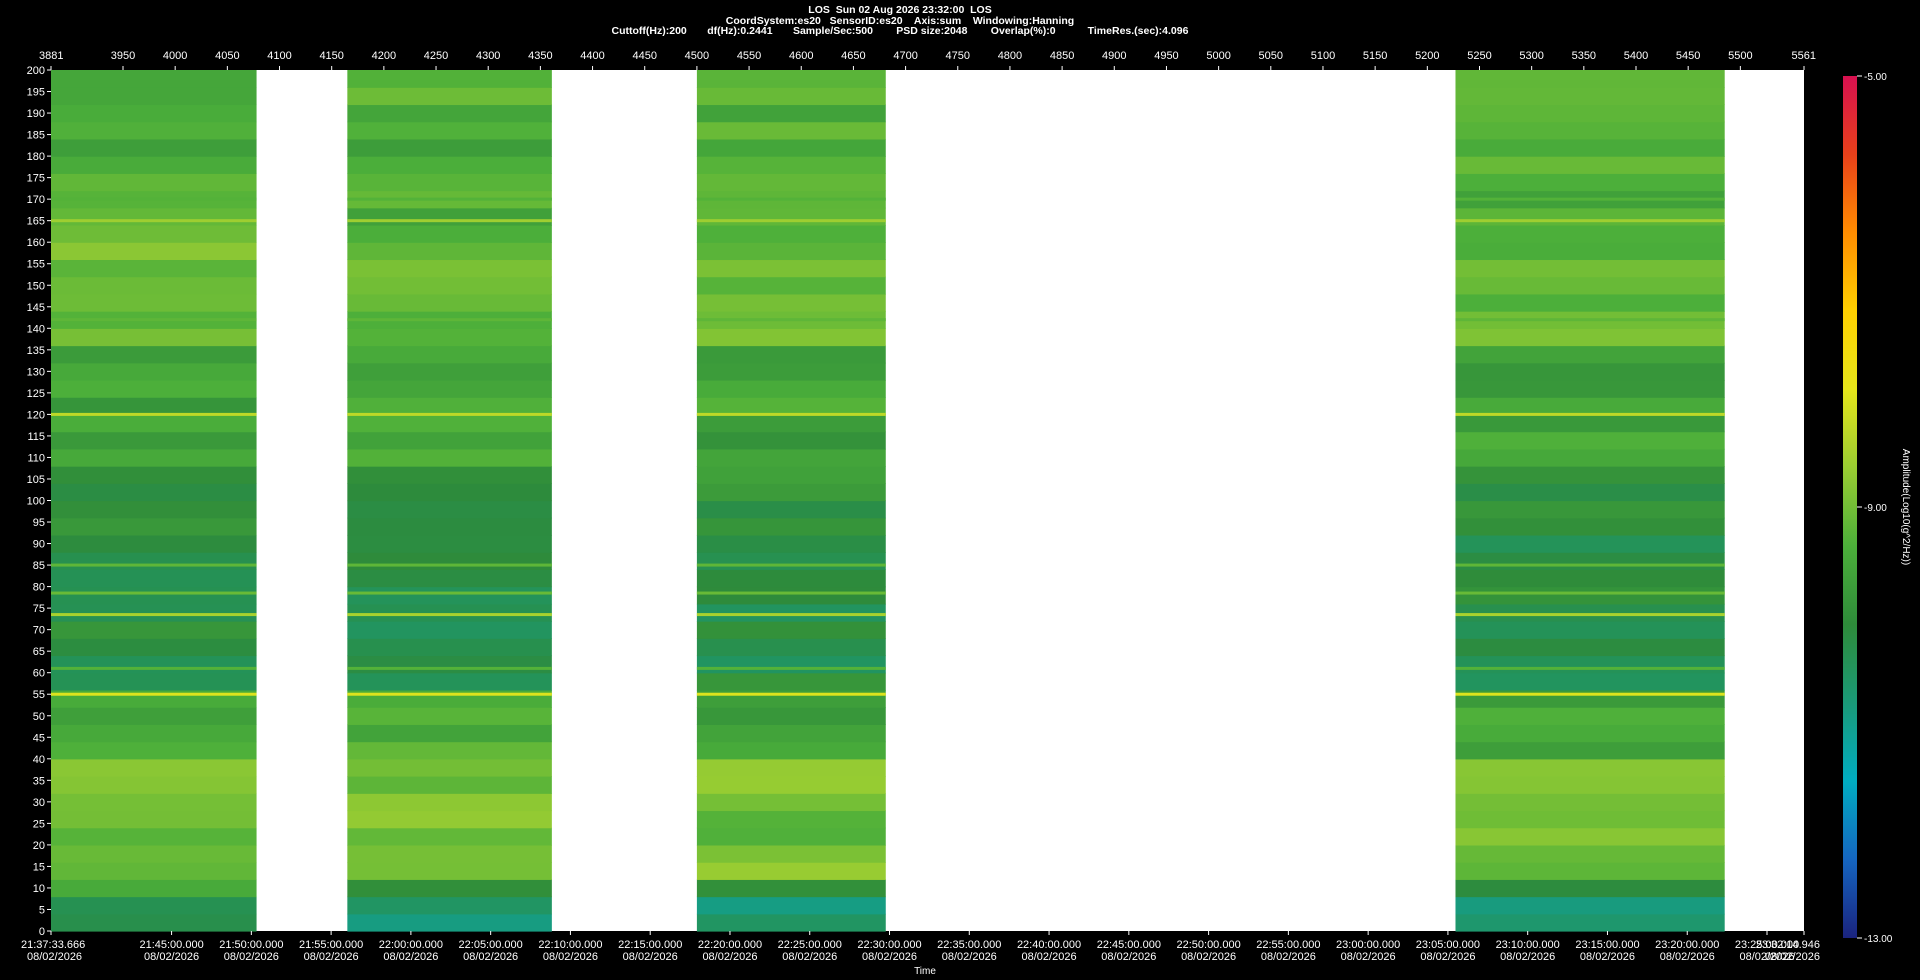 This screenshot has height=980, width=1920. I want to click on top-tick-label: 4000, so click(175, 56).